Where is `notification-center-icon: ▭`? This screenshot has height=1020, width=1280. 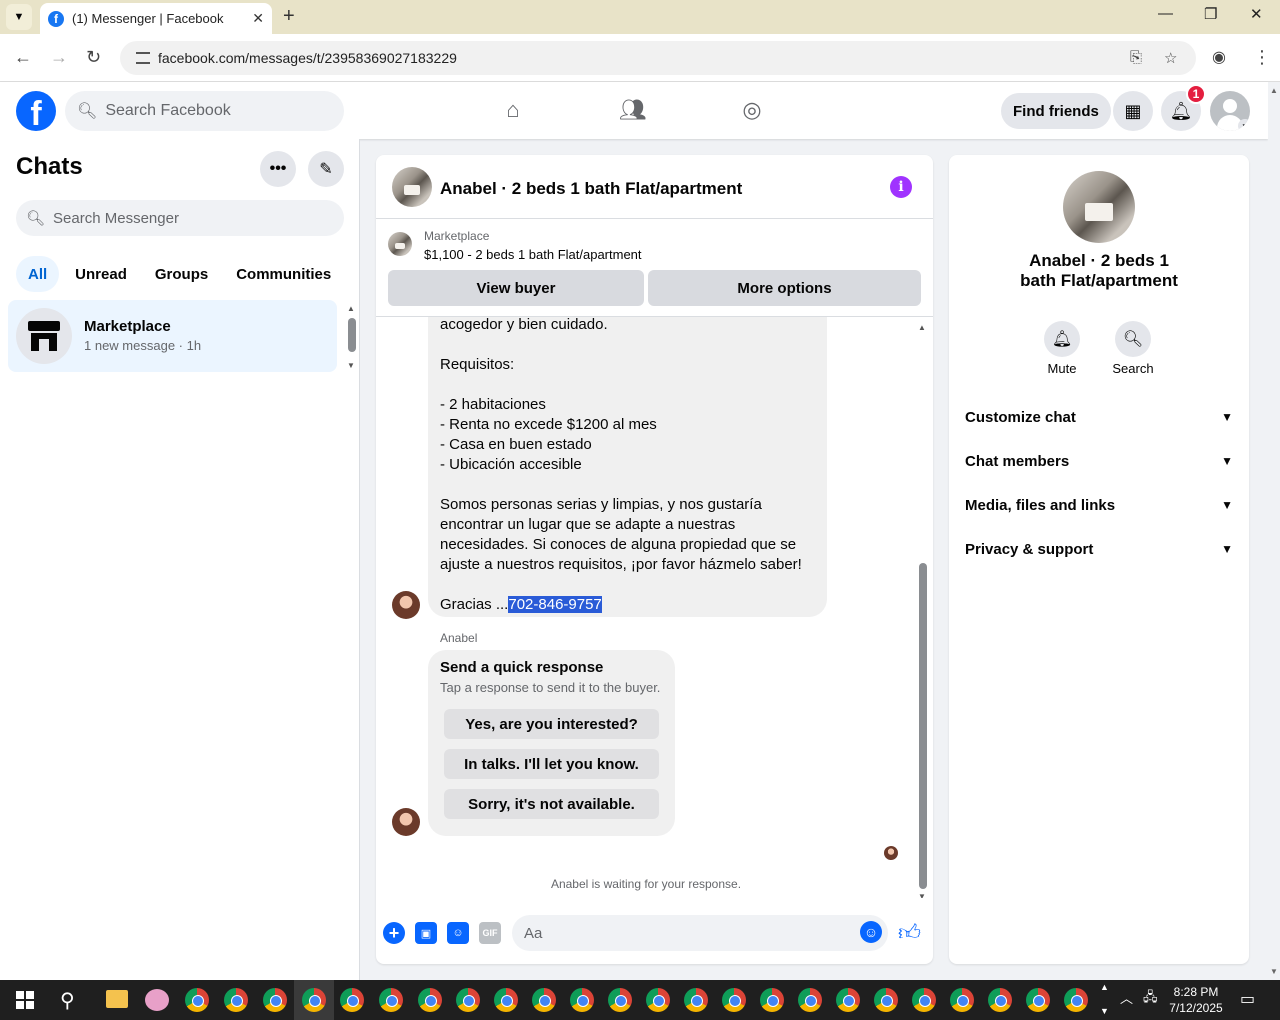
notification-center-icon: ▭ is located at coordinates (1247, 999).